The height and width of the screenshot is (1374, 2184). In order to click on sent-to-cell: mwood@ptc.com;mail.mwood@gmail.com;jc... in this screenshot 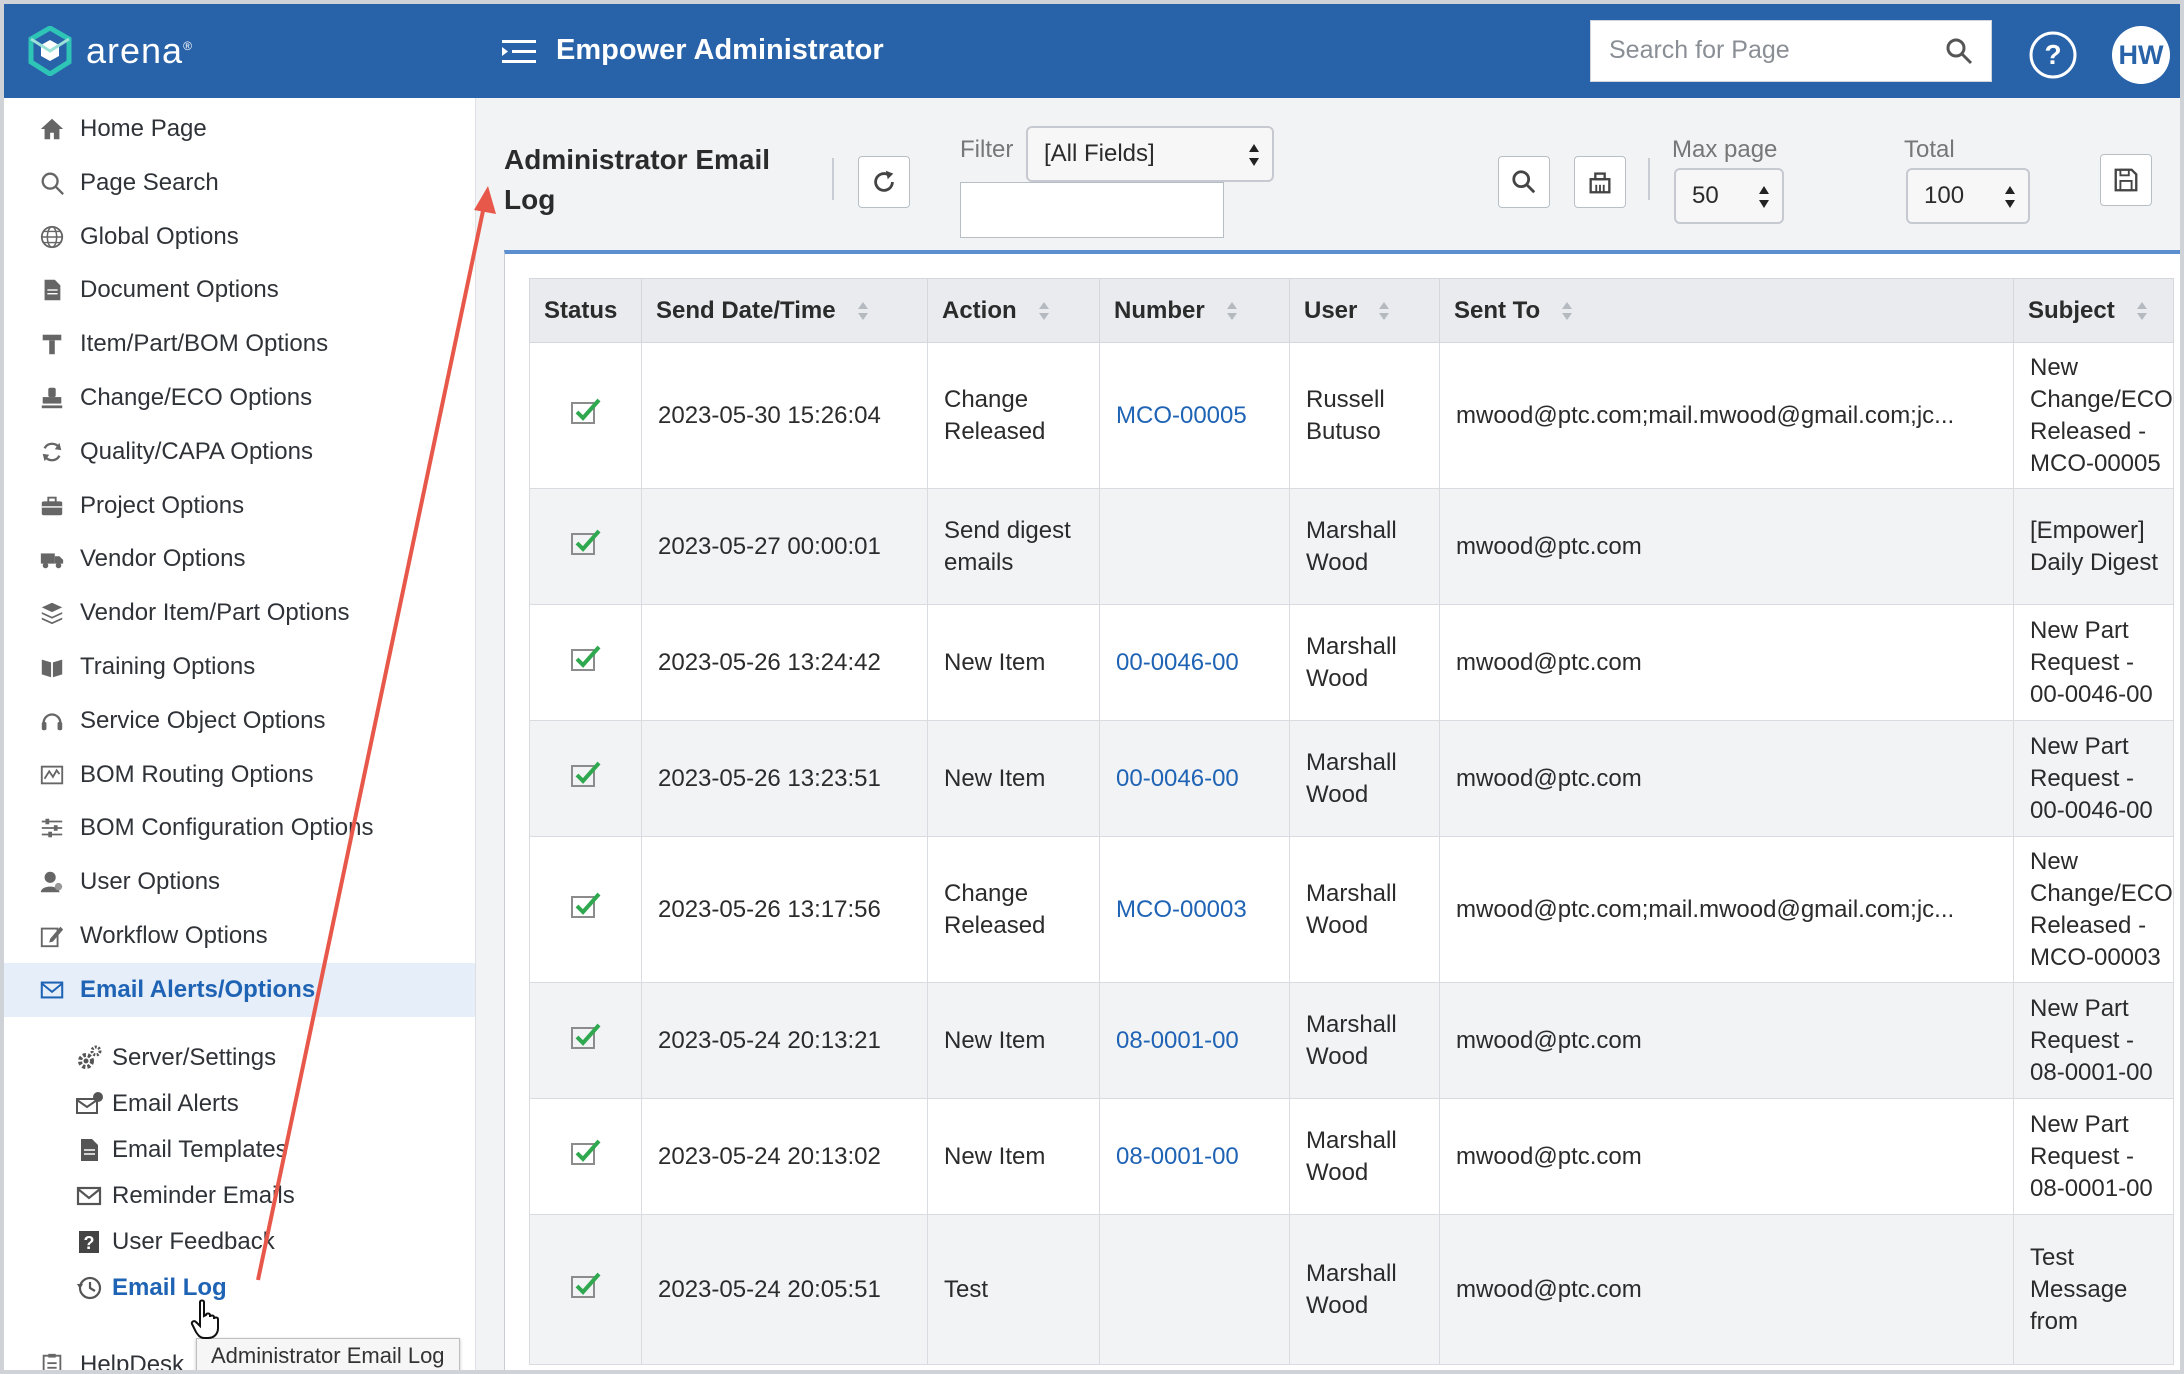, I will do `click(1726, 909)`.